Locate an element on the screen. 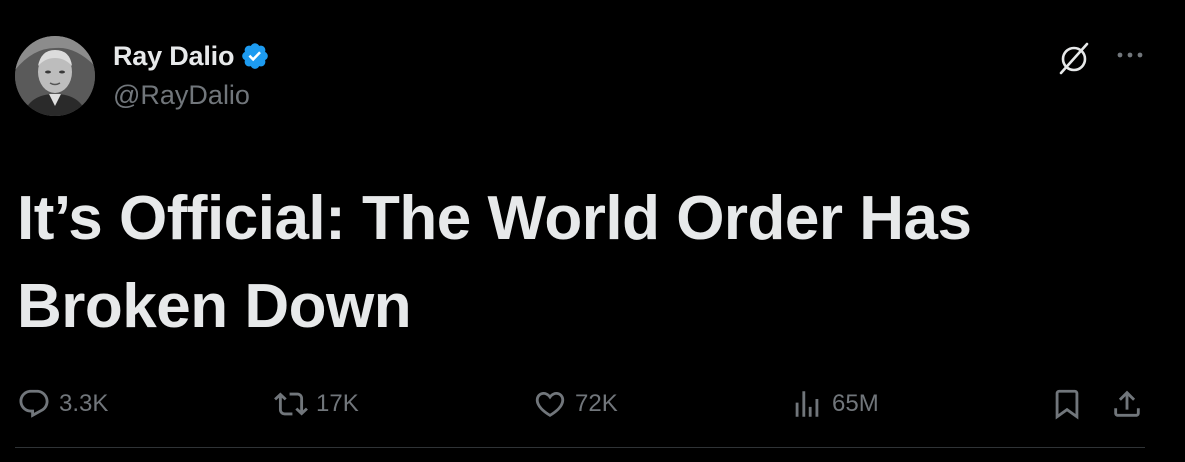 This screenshot has height=462, width=1185. repost-count: 17K is located at coordinates (337, 403).